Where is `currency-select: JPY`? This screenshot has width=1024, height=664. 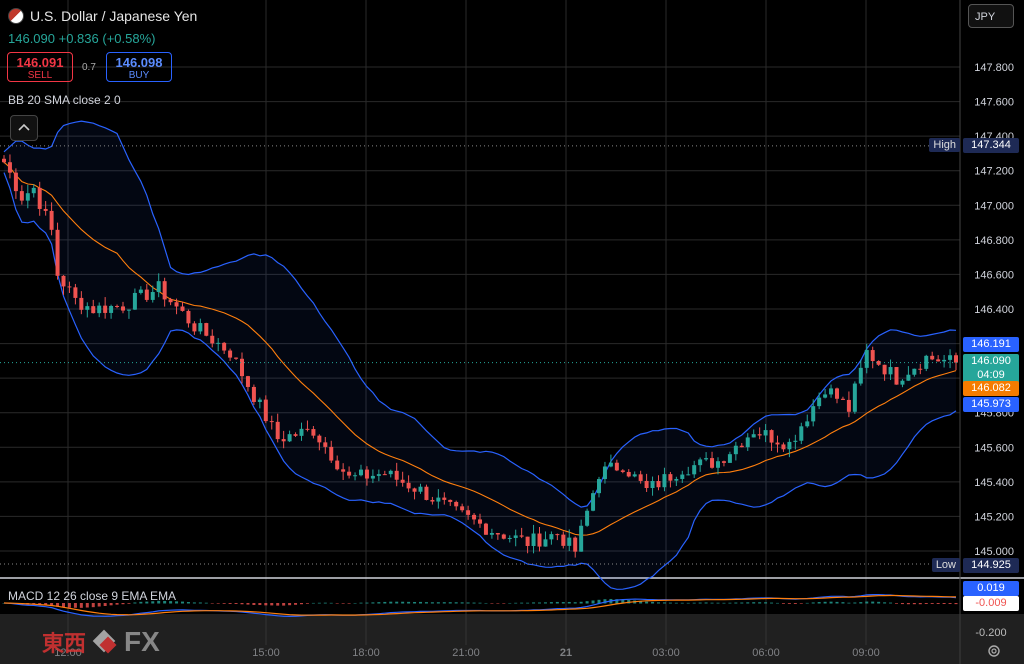 currency-select: JPY is located at coordinates (991, 16).